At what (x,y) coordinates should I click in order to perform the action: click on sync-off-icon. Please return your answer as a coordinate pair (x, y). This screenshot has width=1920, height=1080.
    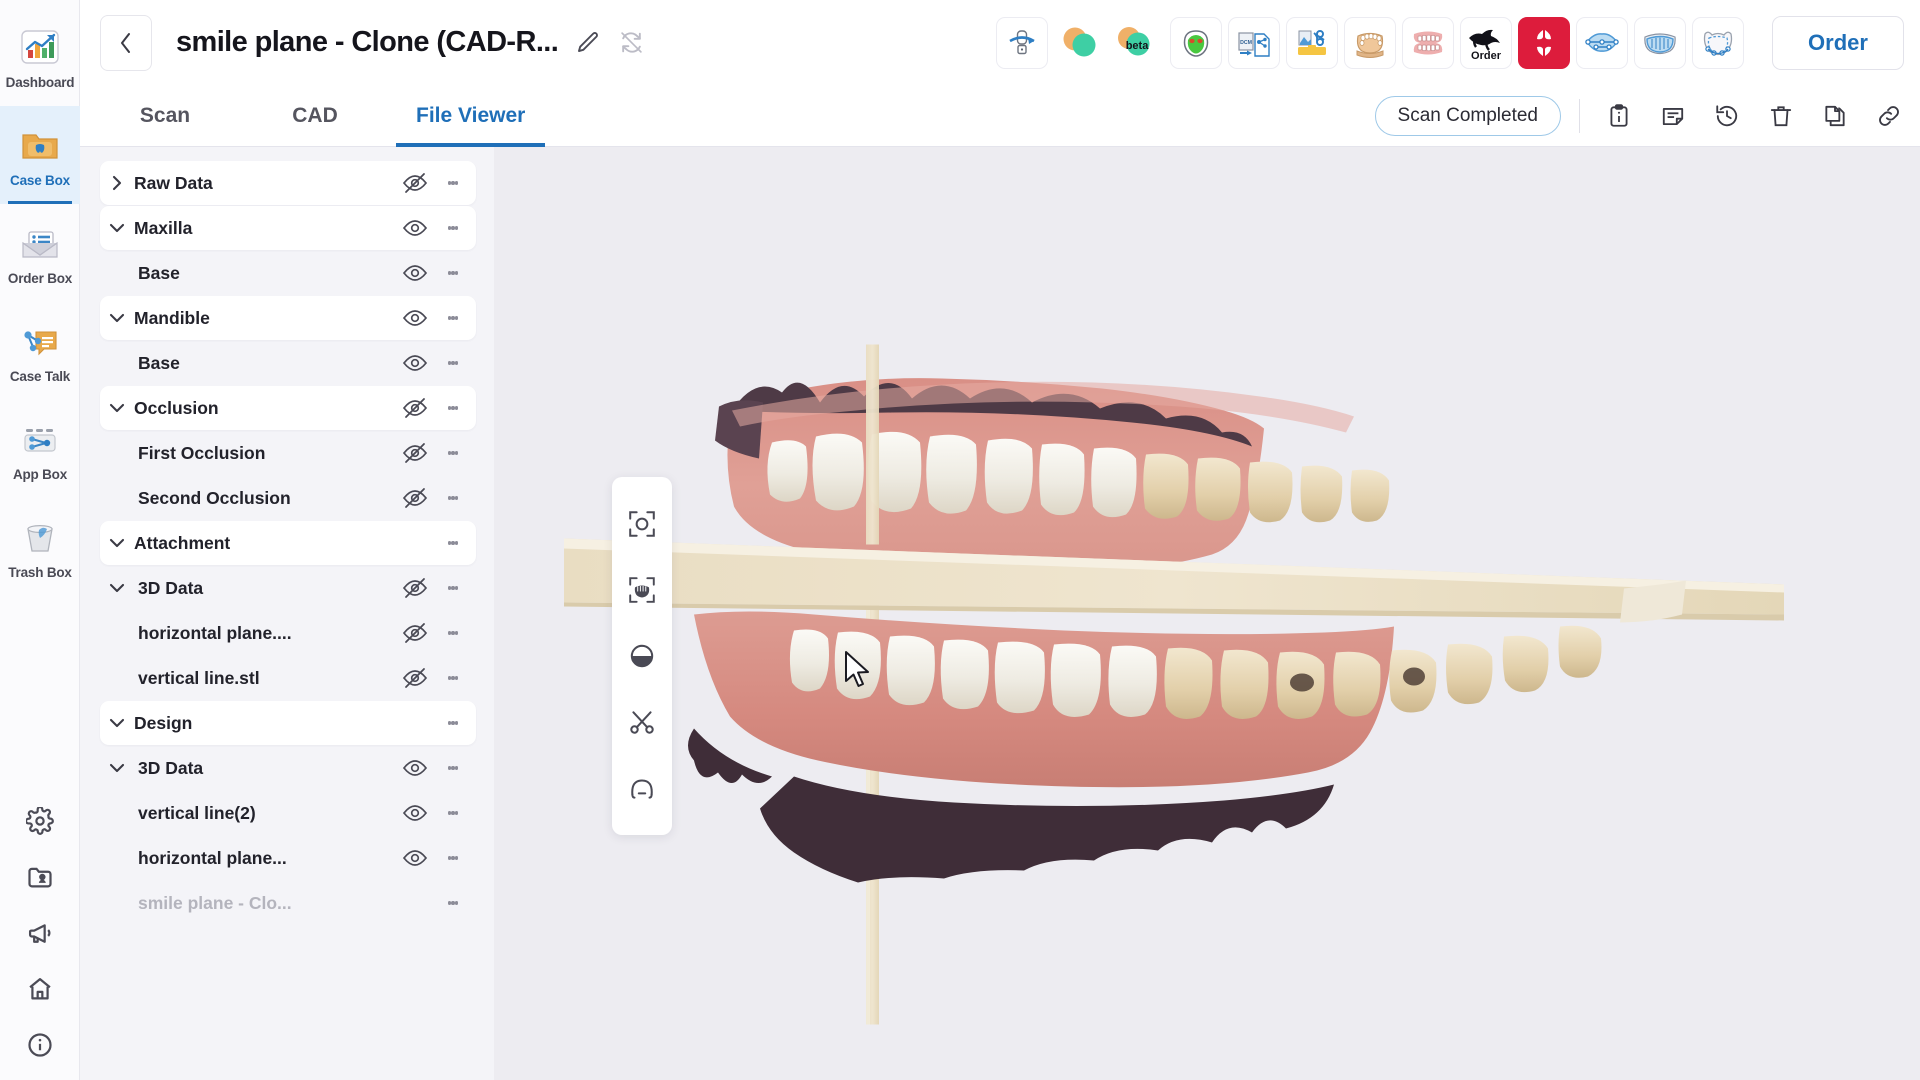
    Looking at the image, I should click on (631, 43).